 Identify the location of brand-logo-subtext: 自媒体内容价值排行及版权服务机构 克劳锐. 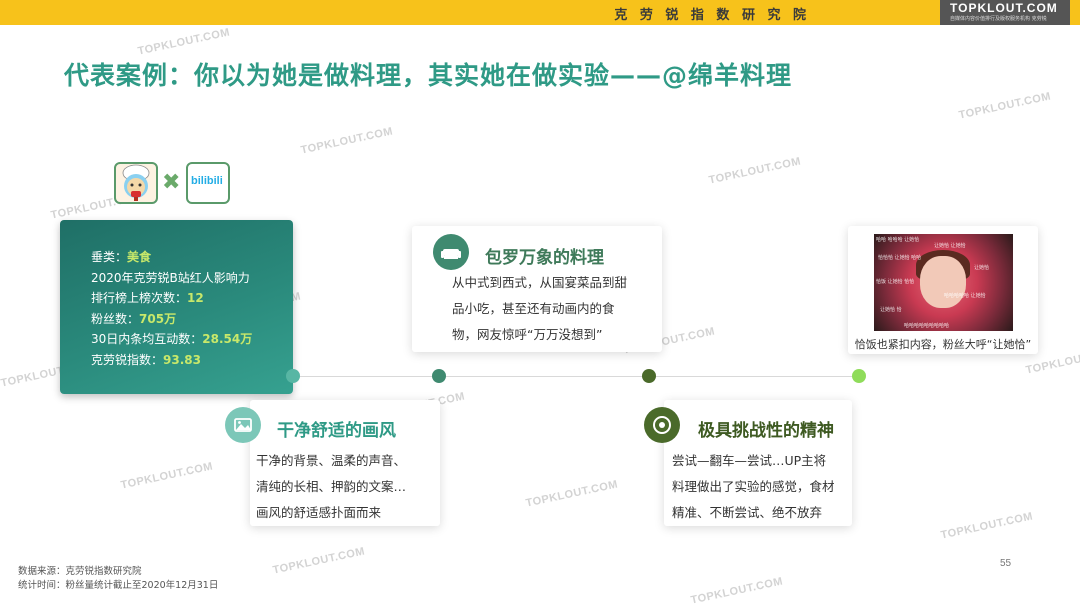
(998, 19).